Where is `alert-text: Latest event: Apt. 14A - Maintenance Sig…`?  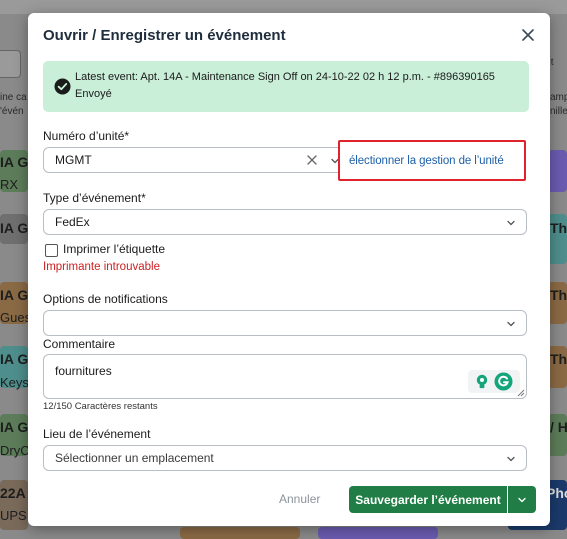
alert-text: Latest event: Apt. 14A - Maintenance Sig… is located at coordinates (285, 85).